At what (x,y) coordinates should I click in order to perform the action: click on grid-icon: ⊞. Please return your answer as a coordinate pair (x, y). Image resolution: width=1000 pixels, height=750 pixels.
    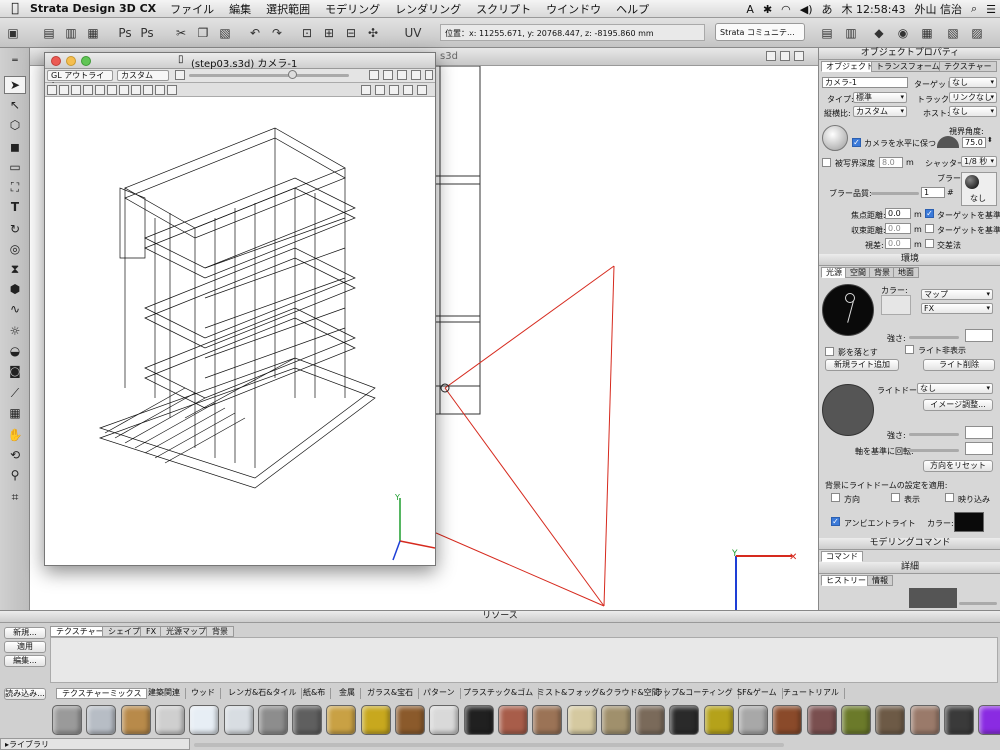
    Looking at the image, I should click on (329, 32).